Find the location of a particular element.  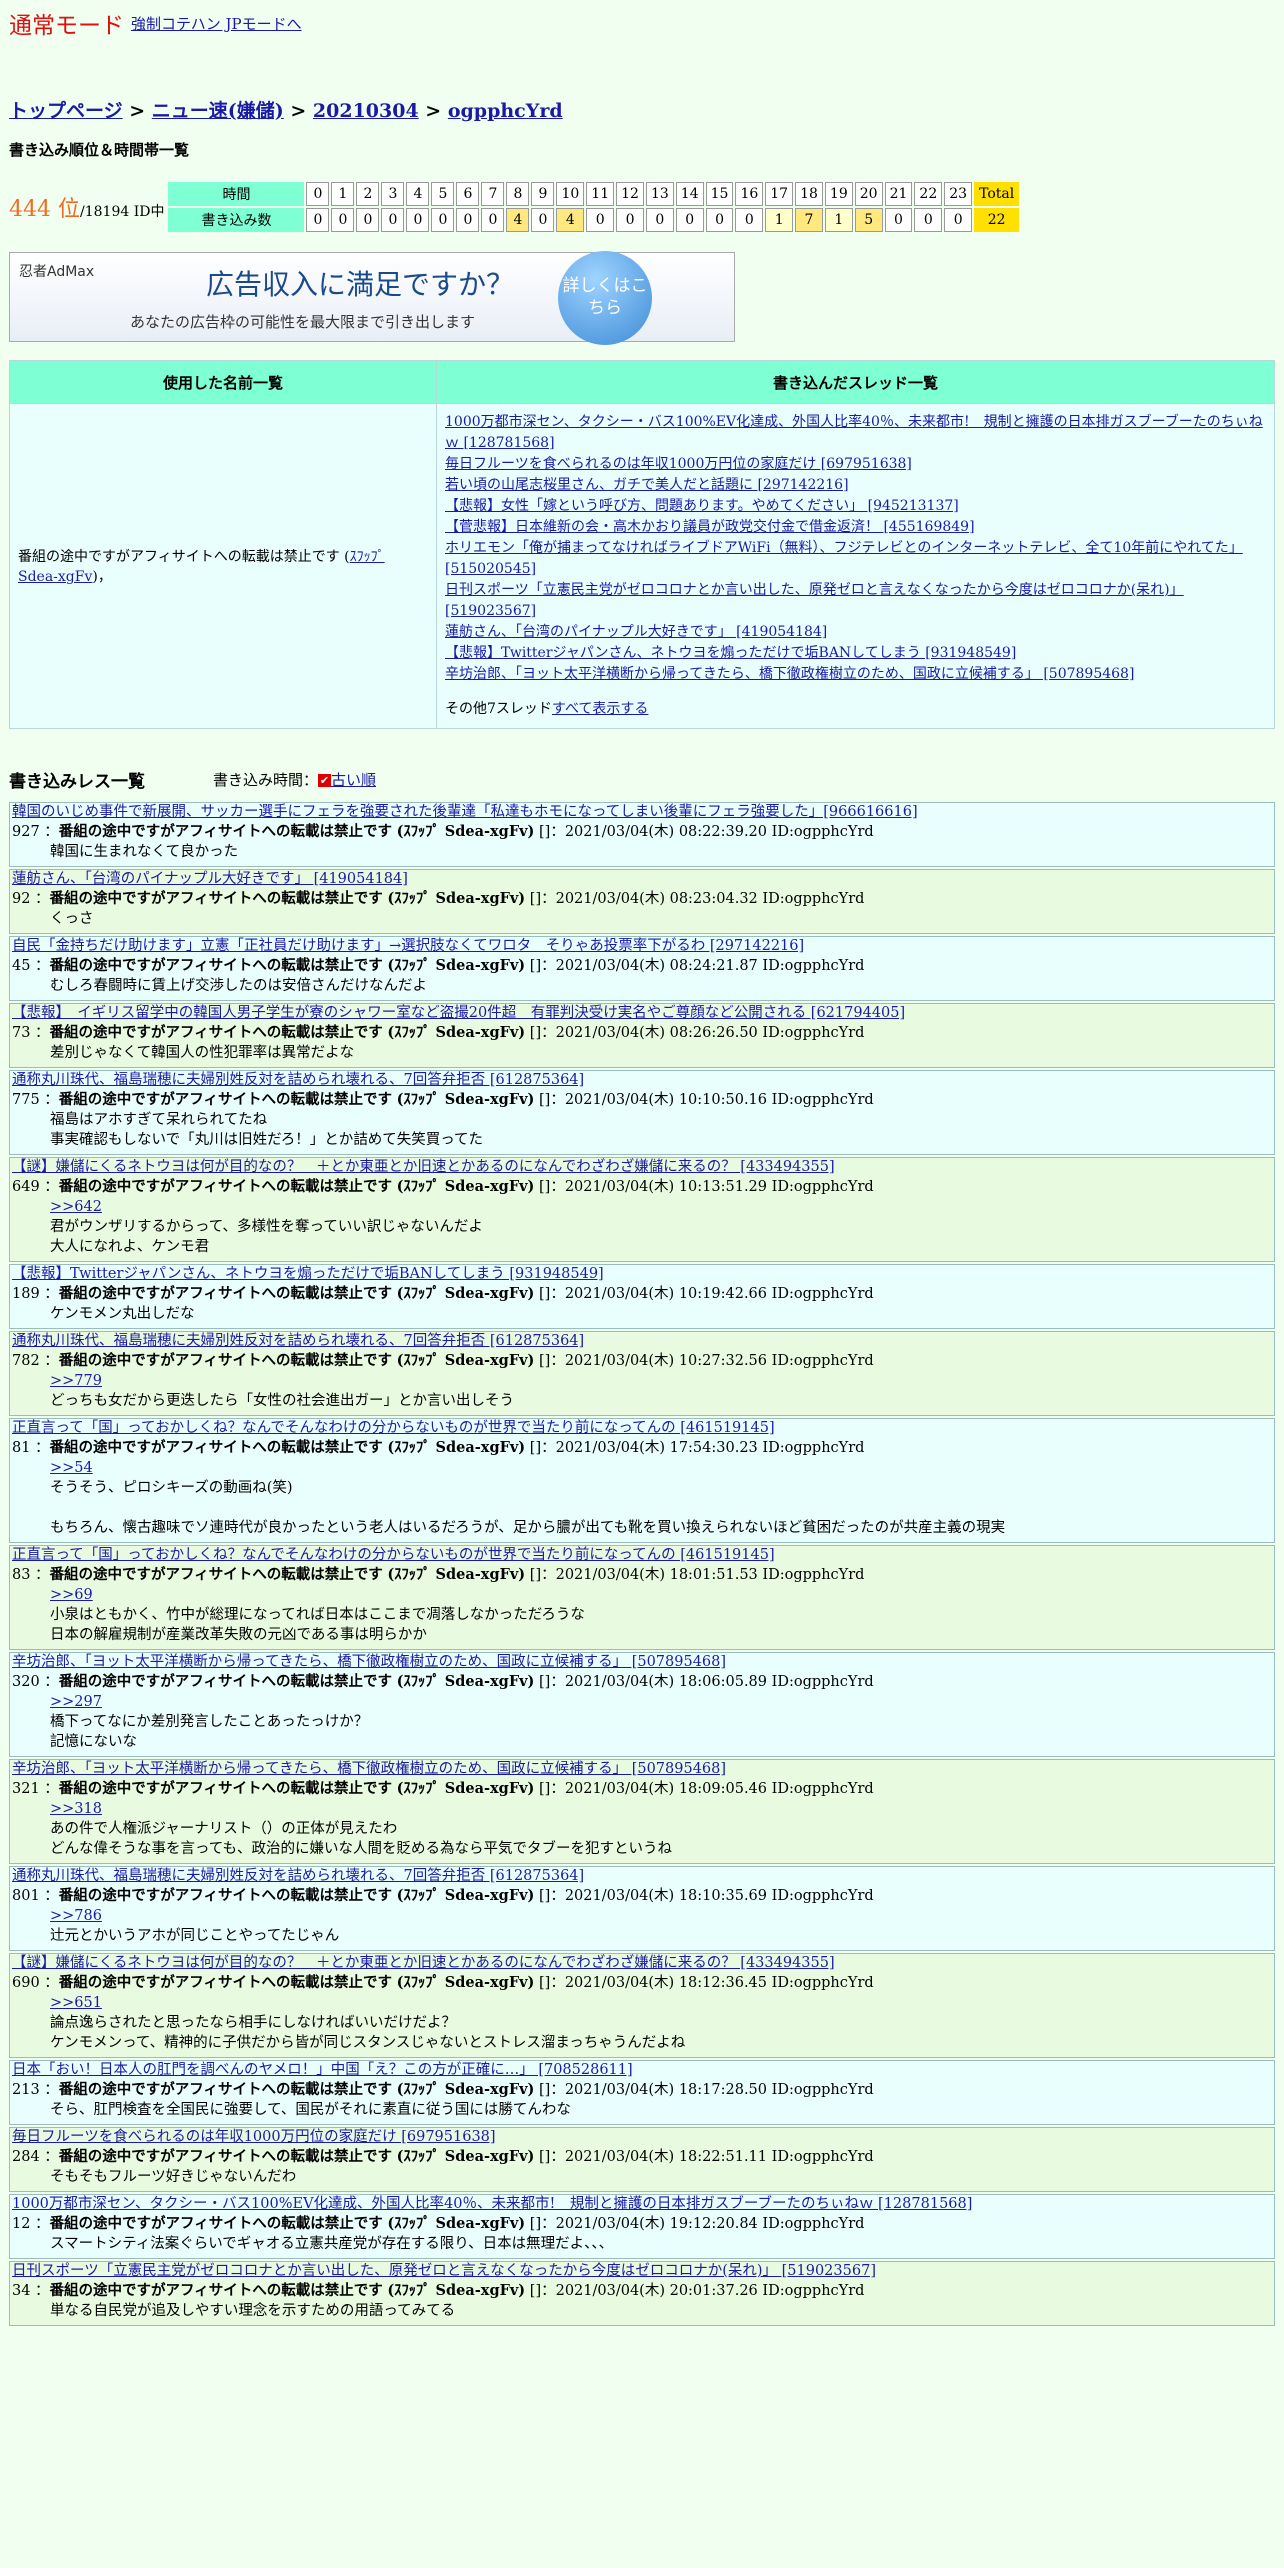

post-body: 韓国に生まれなくて良かった is located at coordinates (642, 852).